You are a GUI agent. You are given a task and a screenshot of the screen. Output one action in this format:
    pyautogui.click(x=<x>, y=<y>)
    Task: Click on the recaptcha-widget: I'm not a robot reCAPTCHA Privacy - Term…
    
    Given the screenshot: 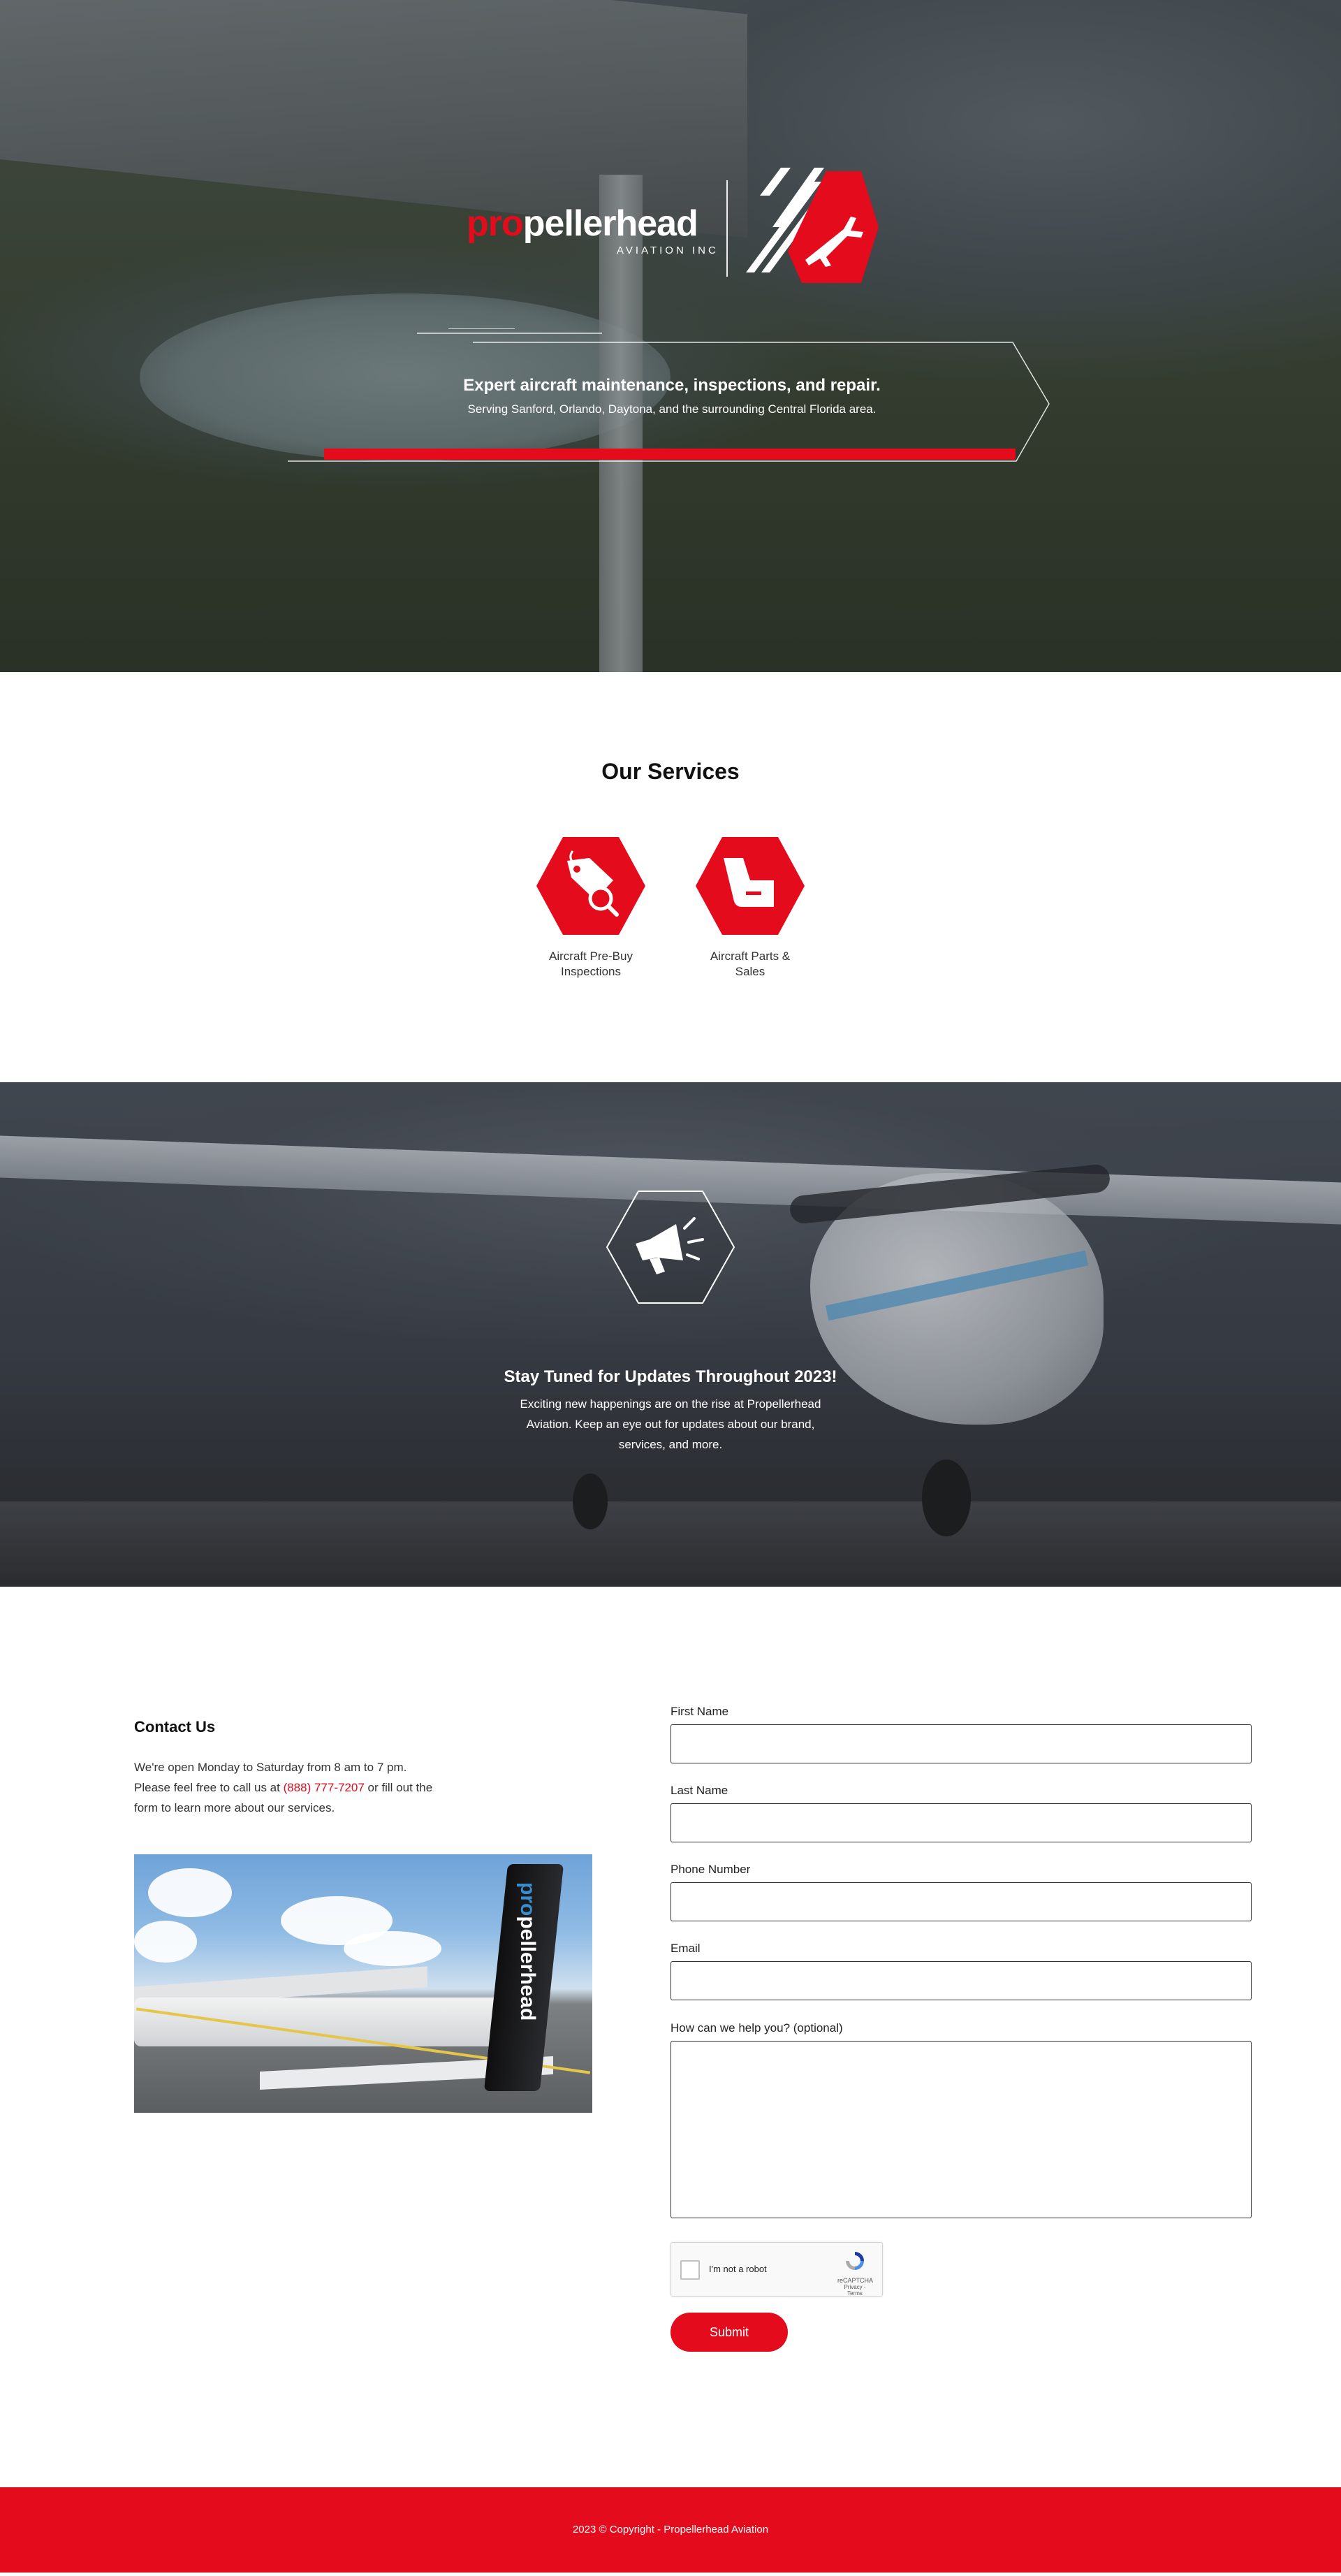 What is the action you would take?
    pyautogui.click(x=777, y=2269)
    